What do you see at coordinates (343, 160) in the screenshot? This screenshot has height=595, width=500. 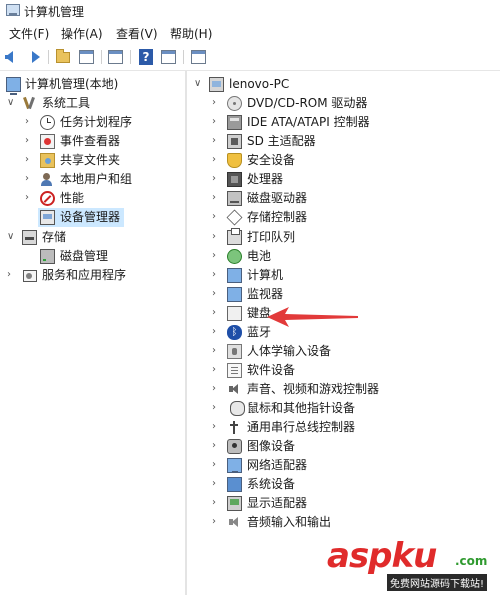 I see `device-category-security: › 安全设备` at bounding box center [343, 160].